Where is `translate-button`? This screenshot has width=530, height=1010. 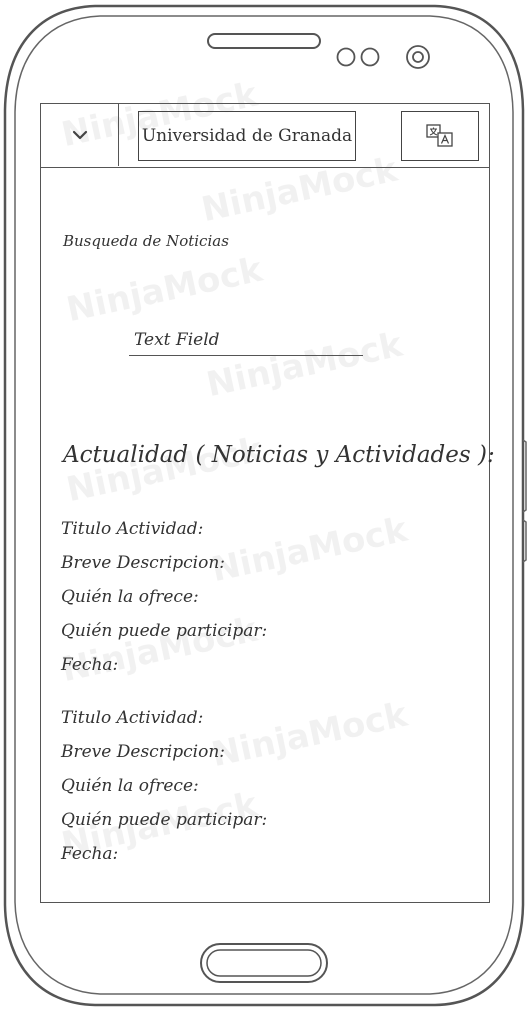
translate-button is located at coordinates (440, 136).